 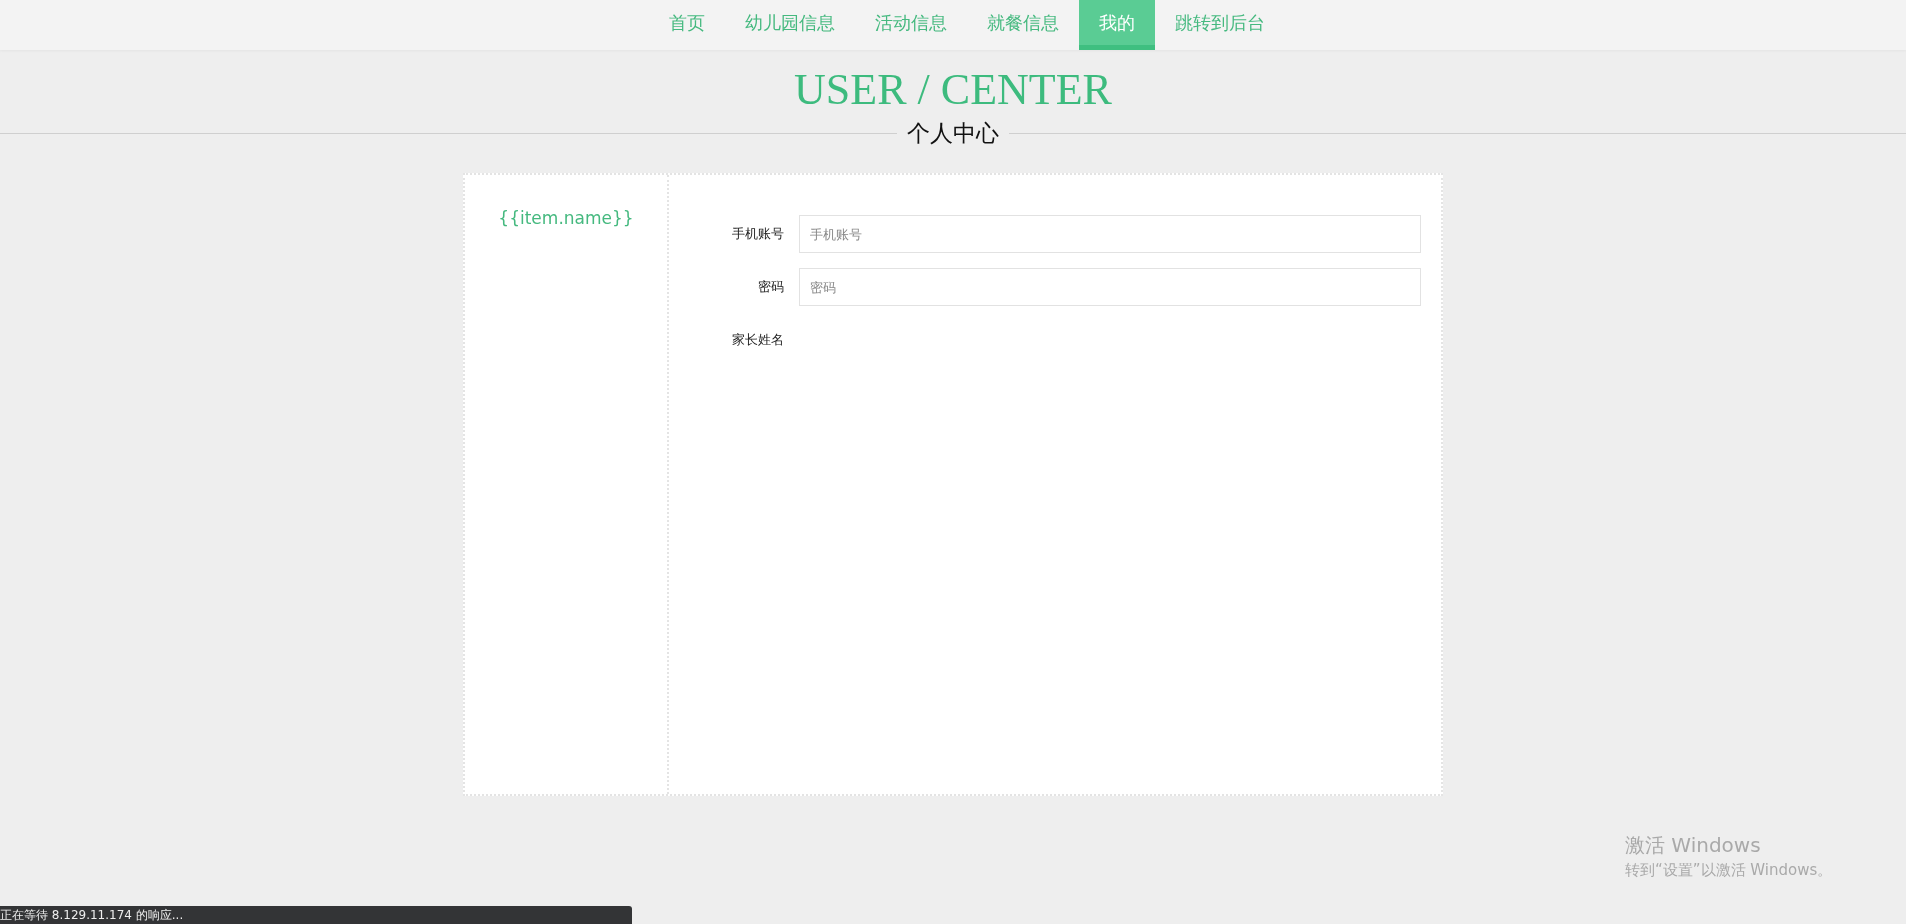 I want to click on nav-tab: 跳转到后台, so click(x=1220, y=25).